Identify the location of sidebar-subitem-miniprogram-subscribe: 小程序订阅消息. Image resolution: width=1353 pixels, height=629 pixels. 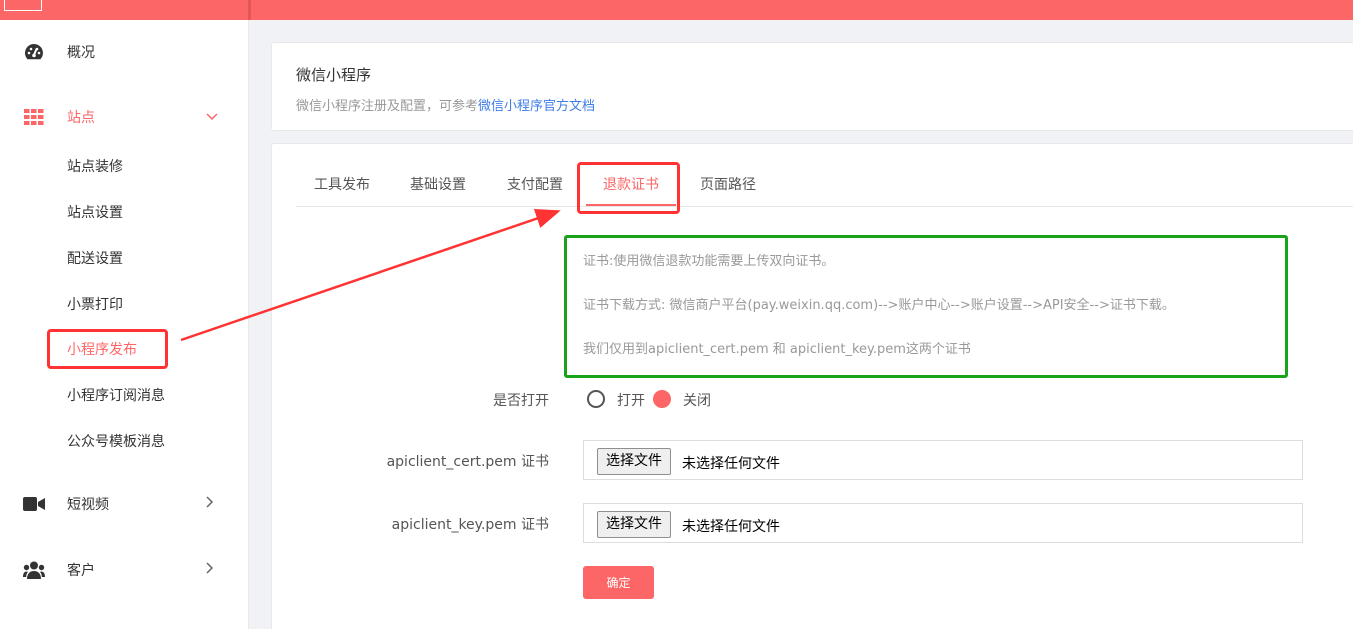
(116, 396).